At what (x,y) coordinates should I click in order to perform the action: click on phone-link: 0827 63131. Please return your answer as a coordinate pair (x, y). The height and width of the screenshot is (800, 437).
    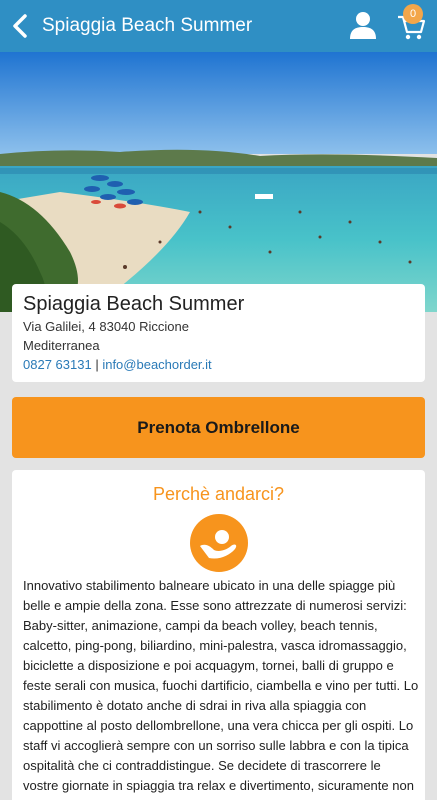
    Looking at the image, I should click on (57, 364).